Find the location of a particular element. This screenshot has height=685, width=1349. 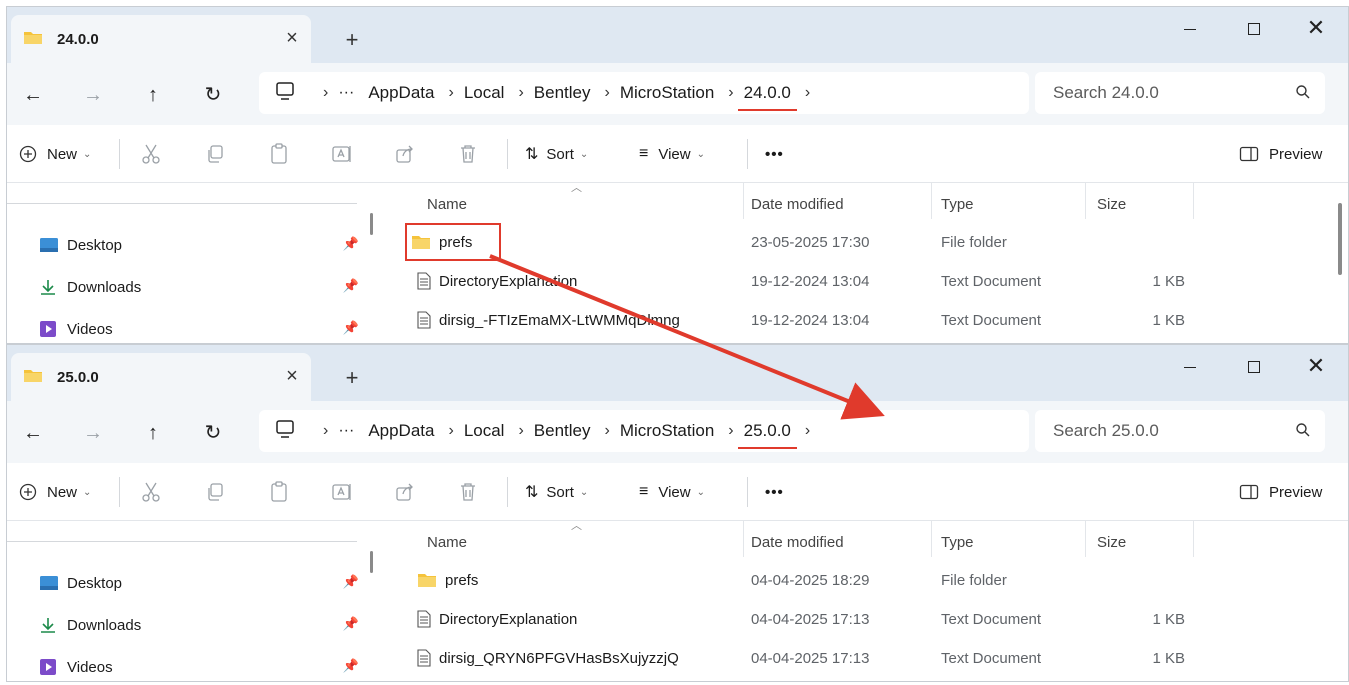

breadcrumb-current: 25.0.0 is located at coordinates (767, 435).